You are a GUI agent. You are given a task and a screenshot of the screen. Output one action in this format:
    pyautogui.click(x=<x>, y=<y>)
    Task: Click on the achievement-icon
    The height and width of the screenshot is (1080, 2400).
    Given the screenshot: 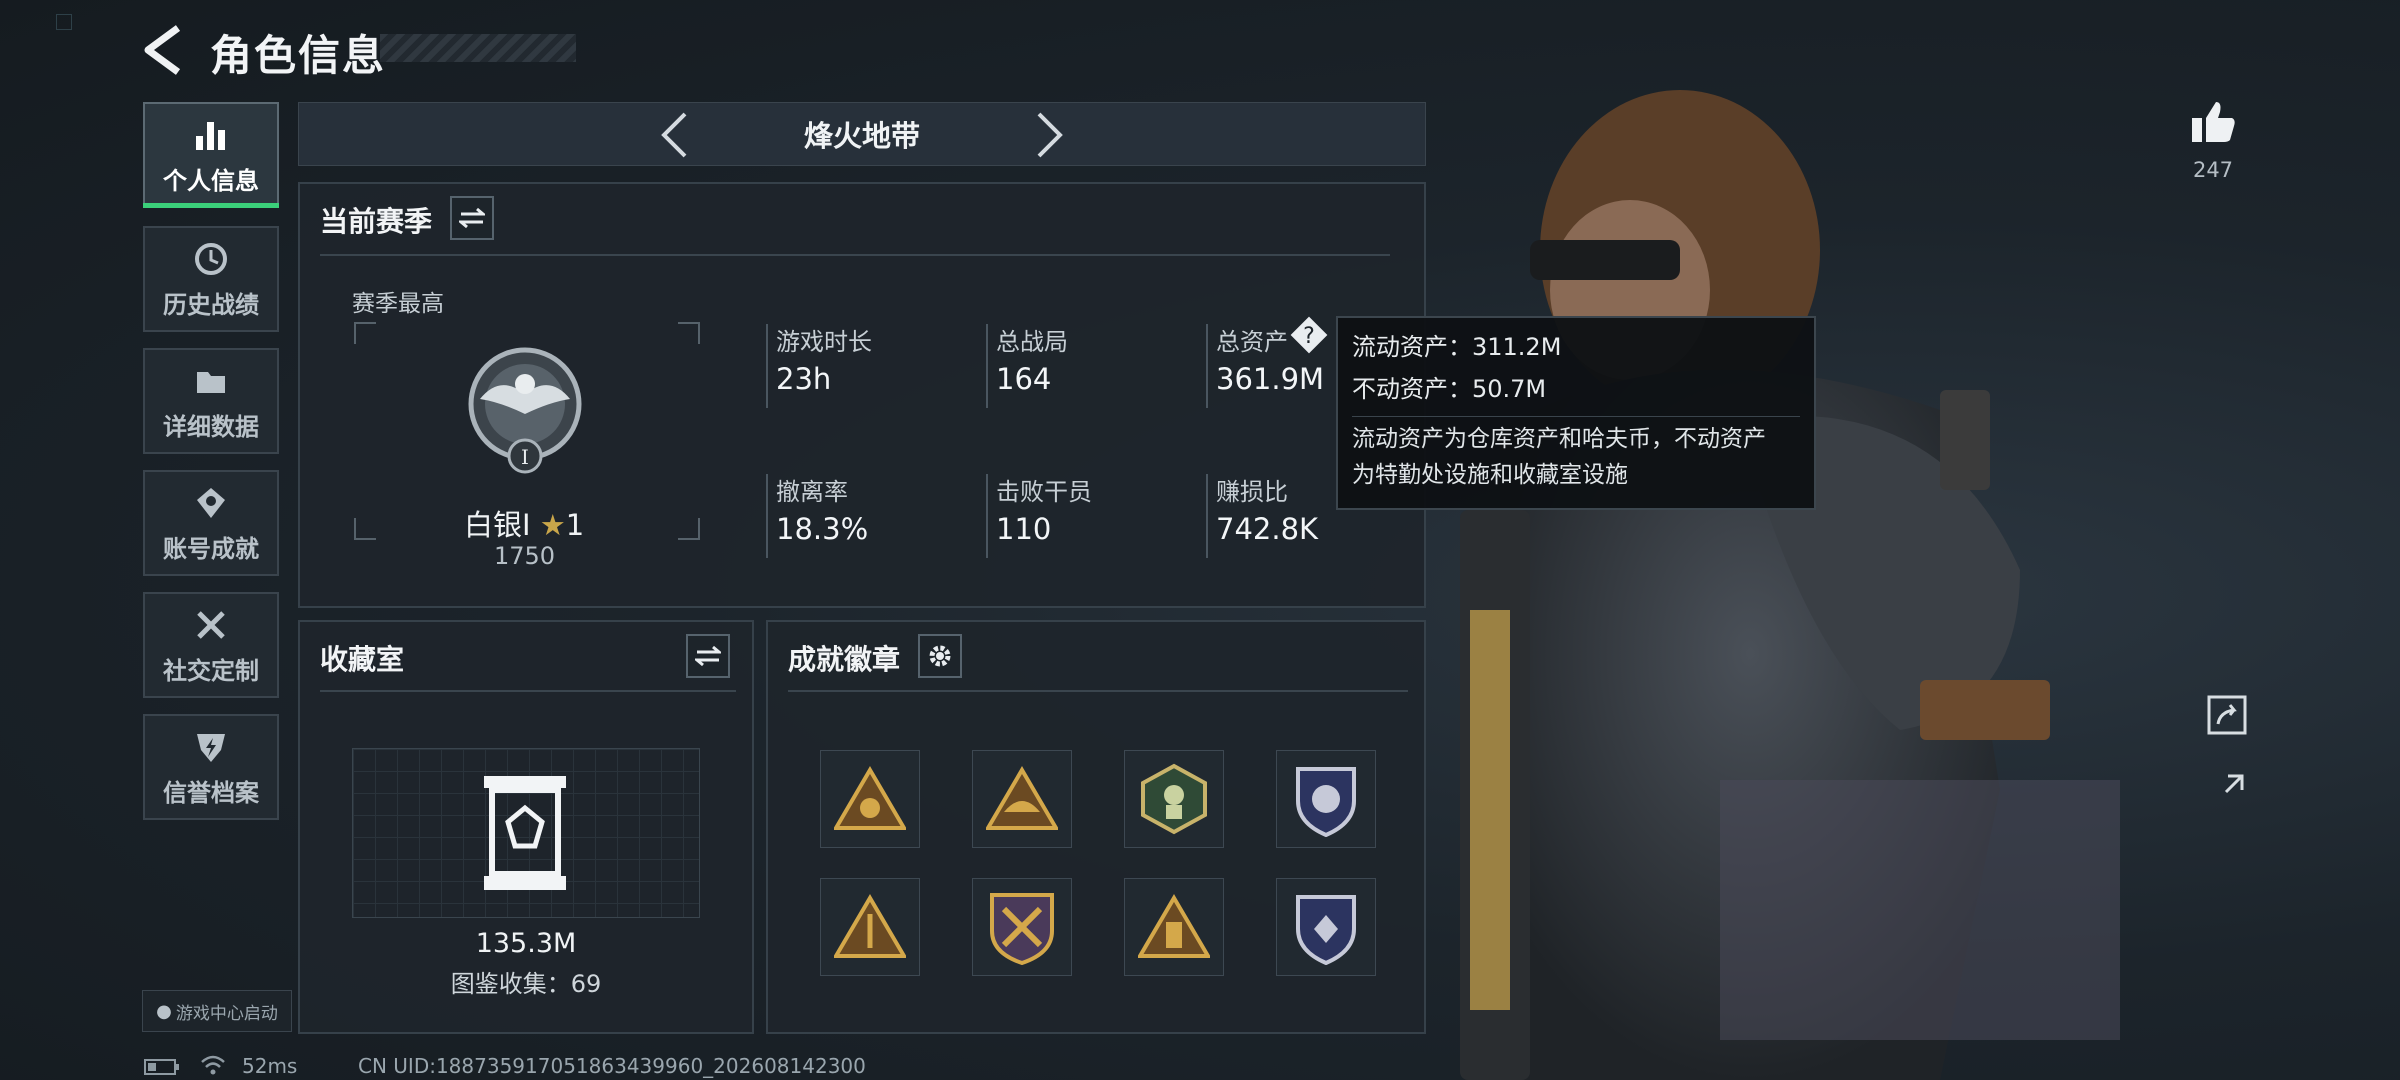 What is the action you would take?
    pyautogui.click(x=211, y=503)
    